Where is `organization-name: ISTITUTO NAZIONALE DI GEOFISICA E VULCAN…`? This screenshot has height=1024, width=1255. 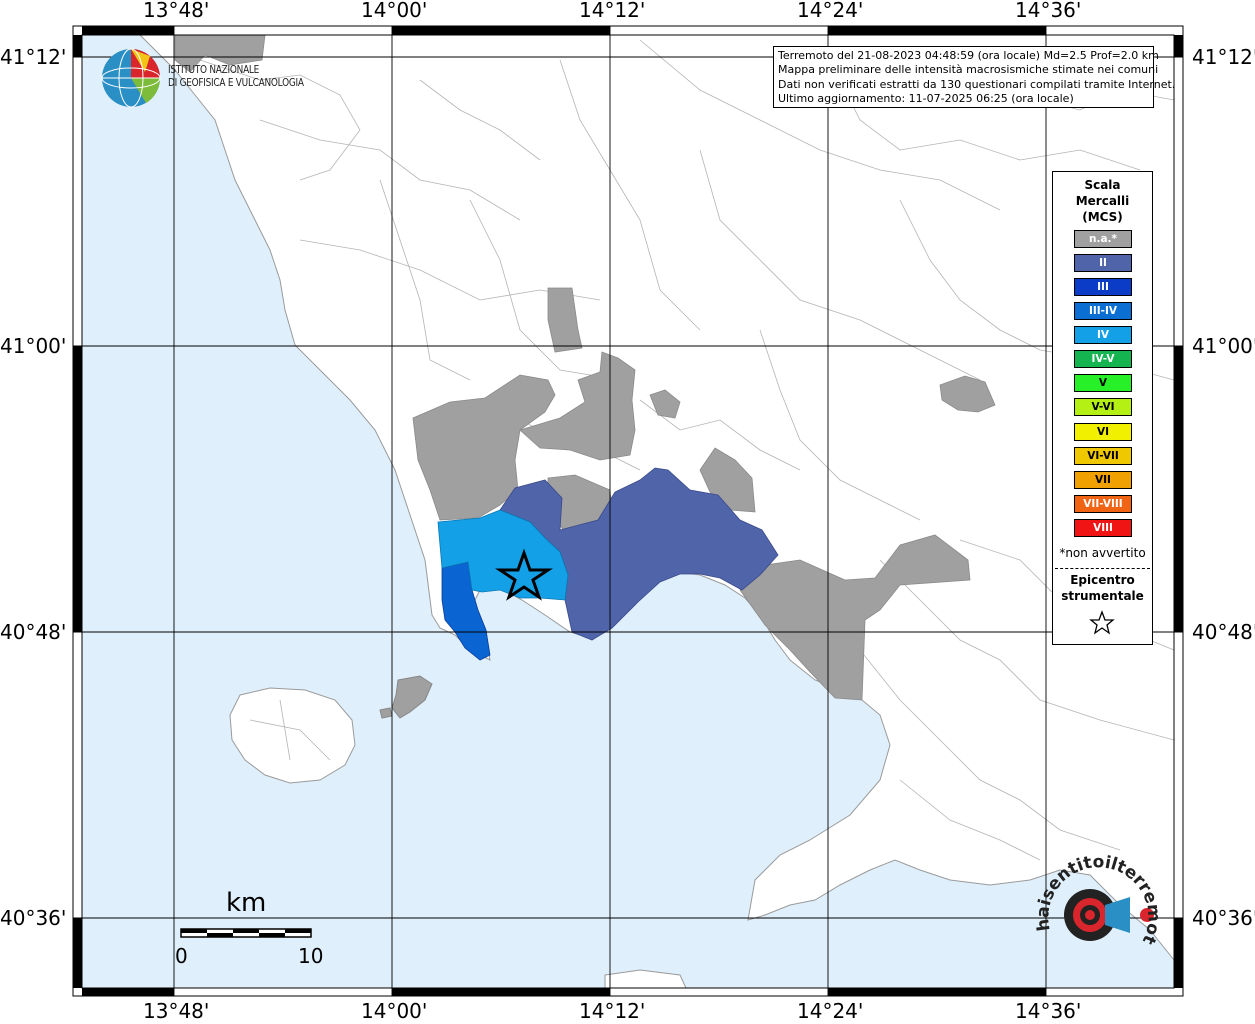
organization-name: ISTITUTO NAZIONALE DI GEOFISICA E VULCAN… is located at coordinates (236, 77).